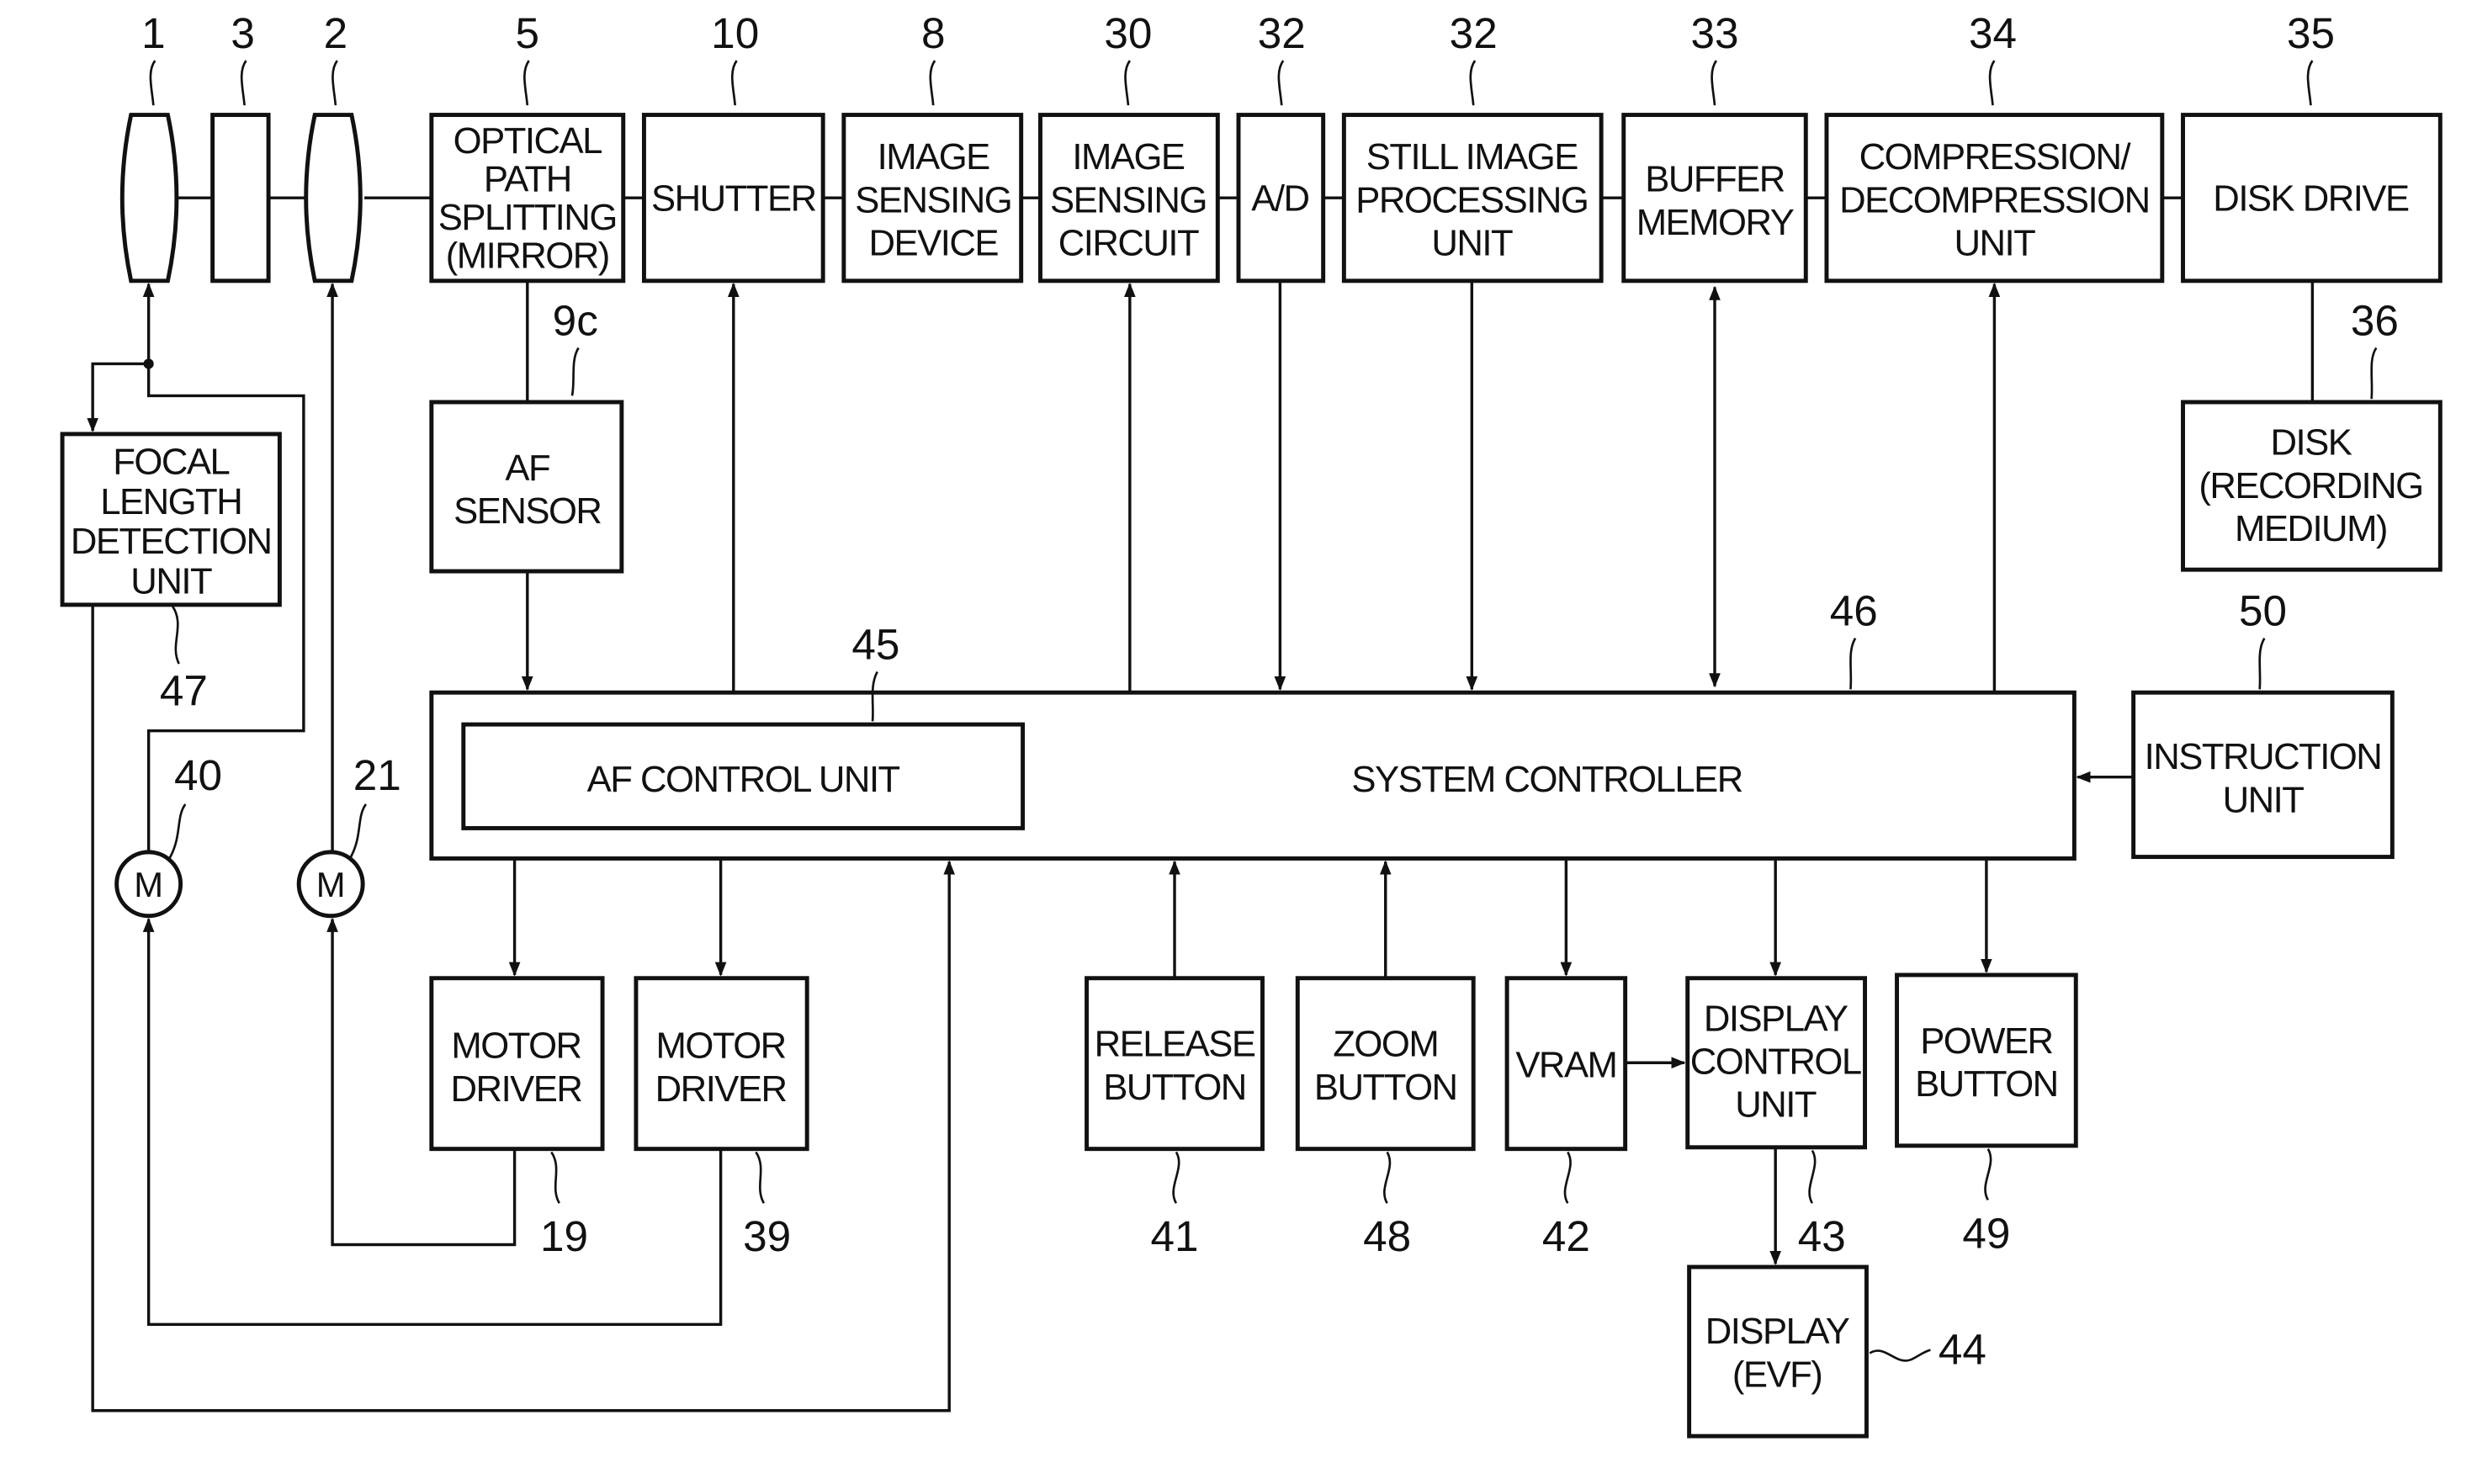 Image resolution: width=2477 pixels, height=1484 pixels. I want to click on block-label: DISK DRIVE, so click(2311, 198).